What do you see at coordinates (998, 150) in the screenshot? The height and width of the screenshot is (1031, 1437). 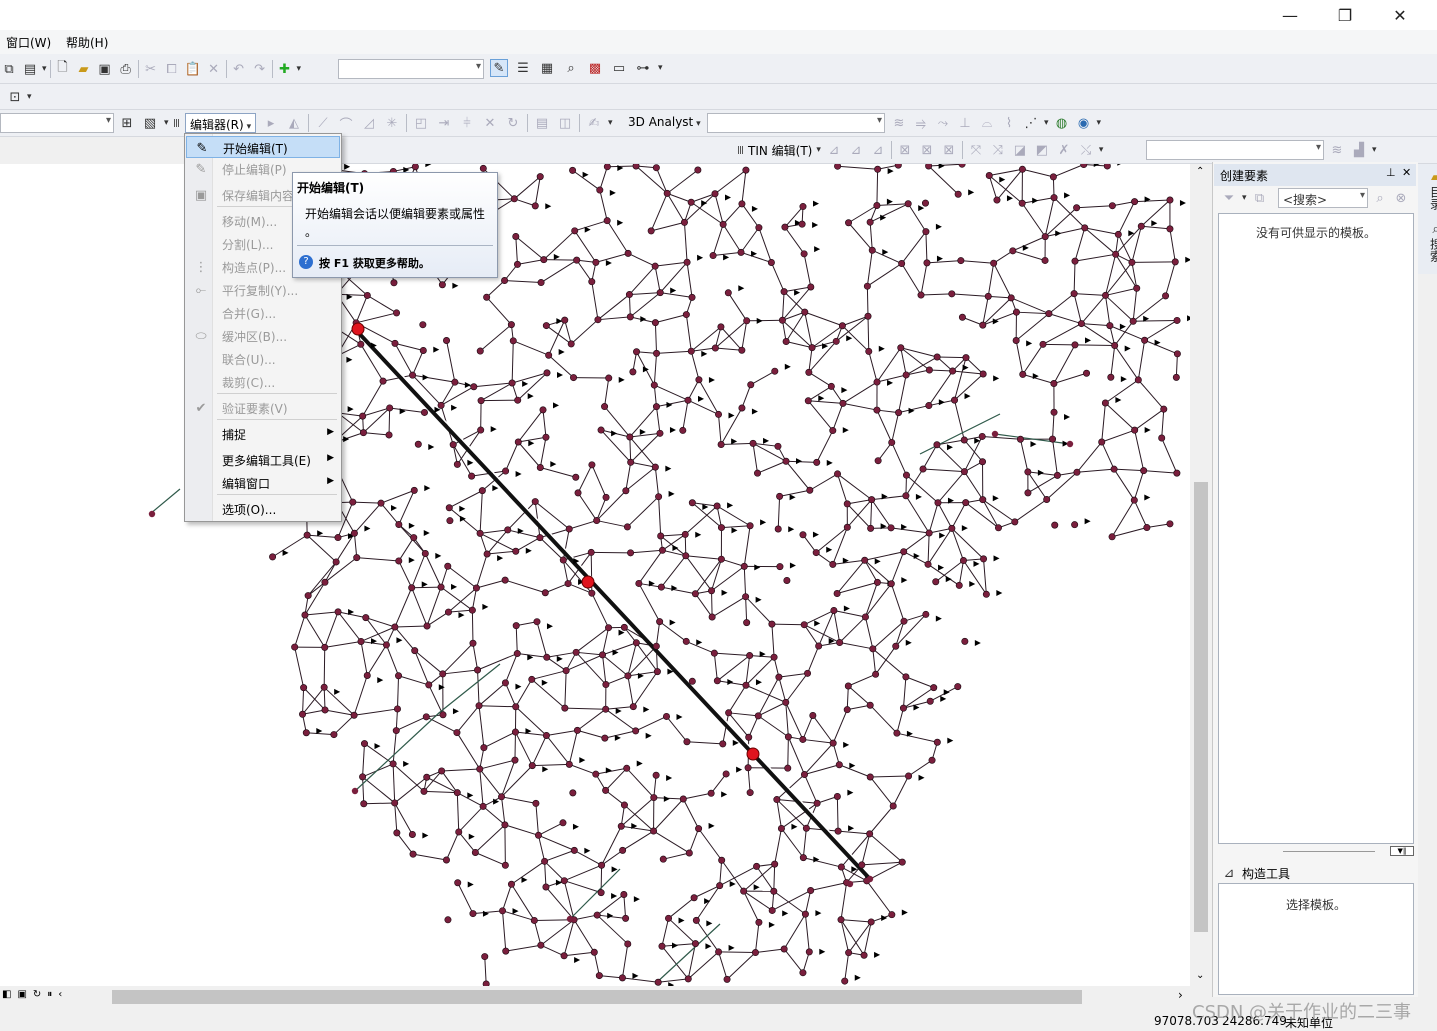 I see `tin-node-height-icon: ⤨` at bounding box center [998, 150].